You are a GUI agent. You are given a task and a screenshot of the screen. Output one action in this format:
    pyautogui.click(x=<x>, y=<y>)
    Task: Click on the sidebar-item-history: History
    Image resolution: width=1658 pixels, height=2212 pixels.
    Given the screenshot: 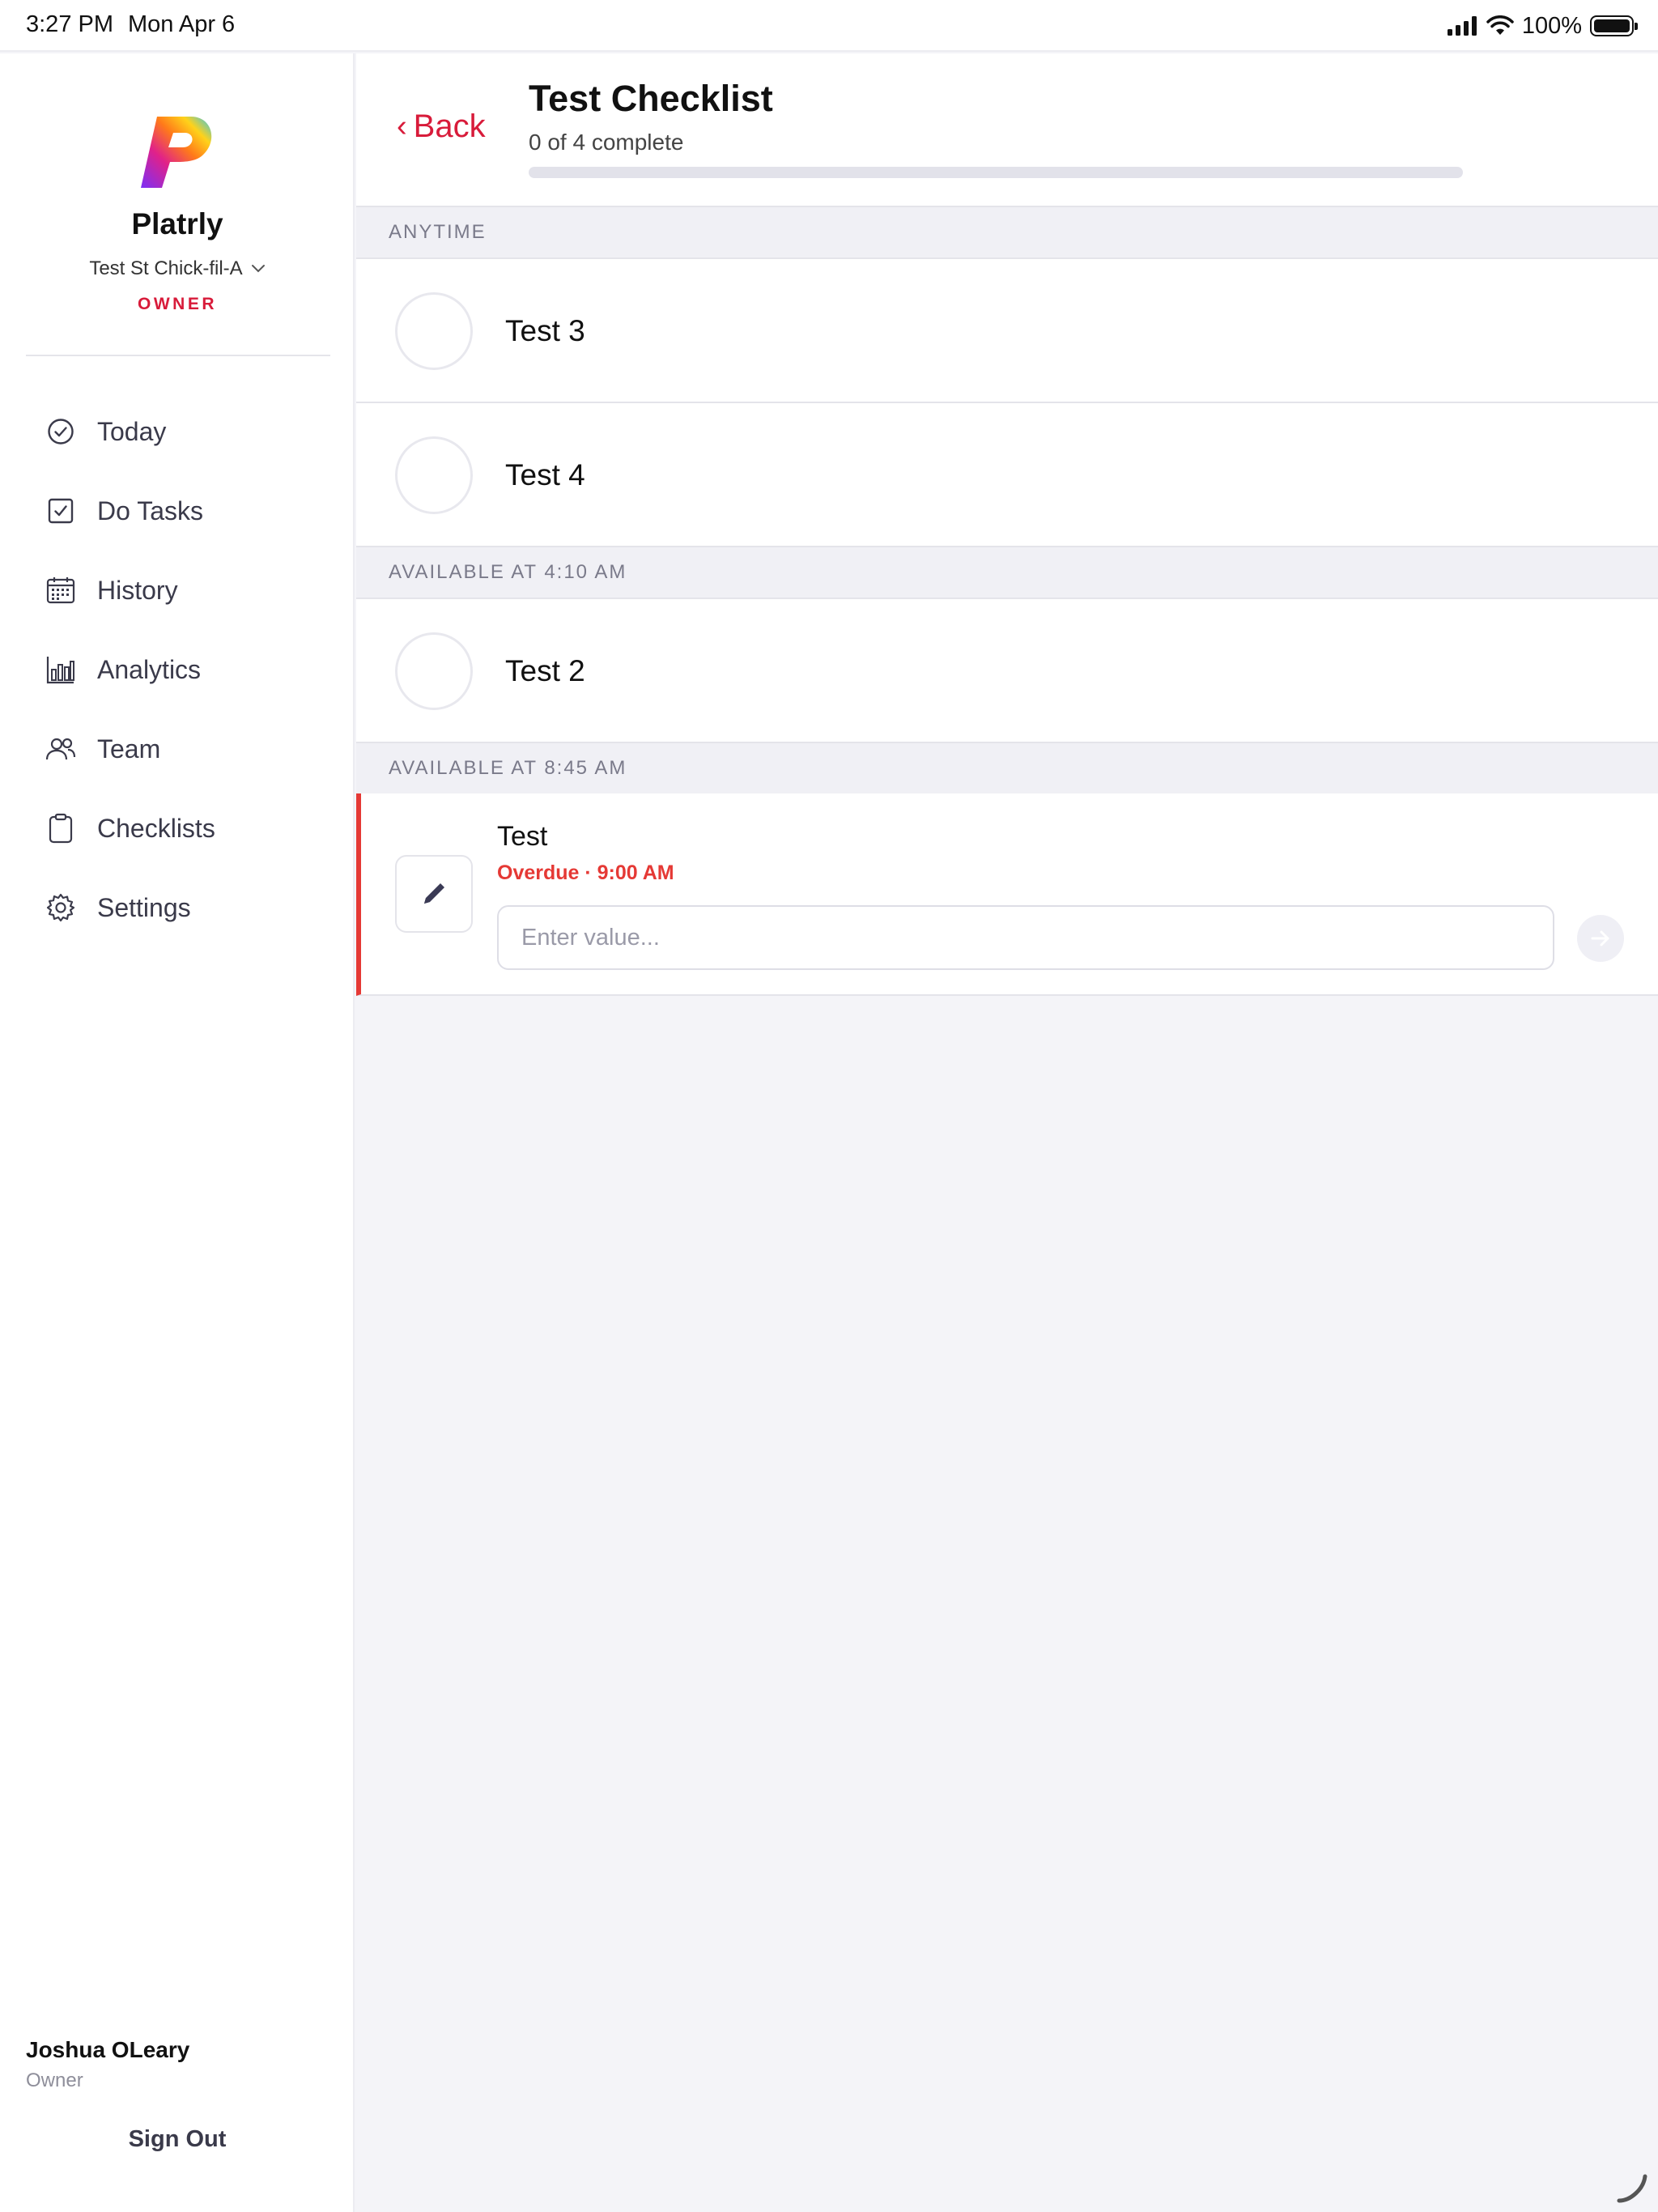 What is the action you would take?
    pyautogui.click(x=178, y=590)
    